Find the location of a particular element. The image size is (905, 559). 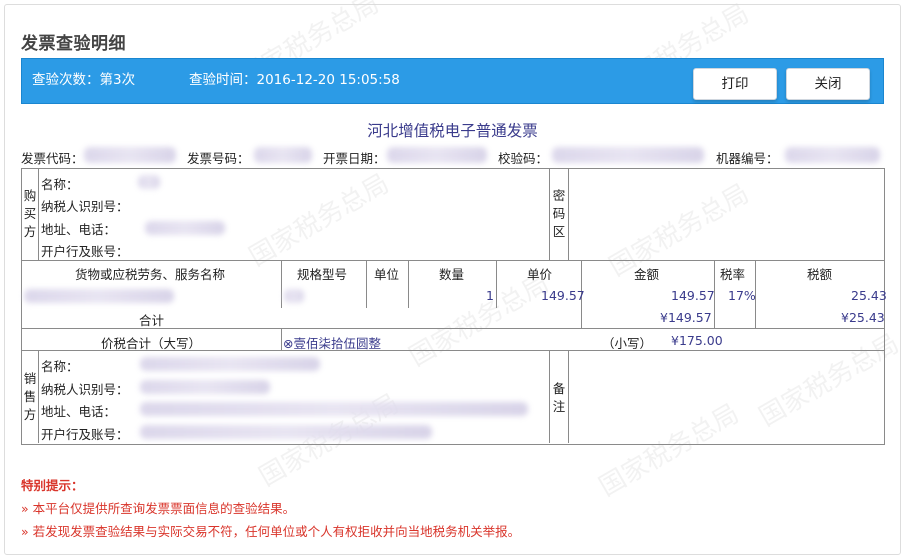

redacted-seller-bank is located at coordinates (286, 432).